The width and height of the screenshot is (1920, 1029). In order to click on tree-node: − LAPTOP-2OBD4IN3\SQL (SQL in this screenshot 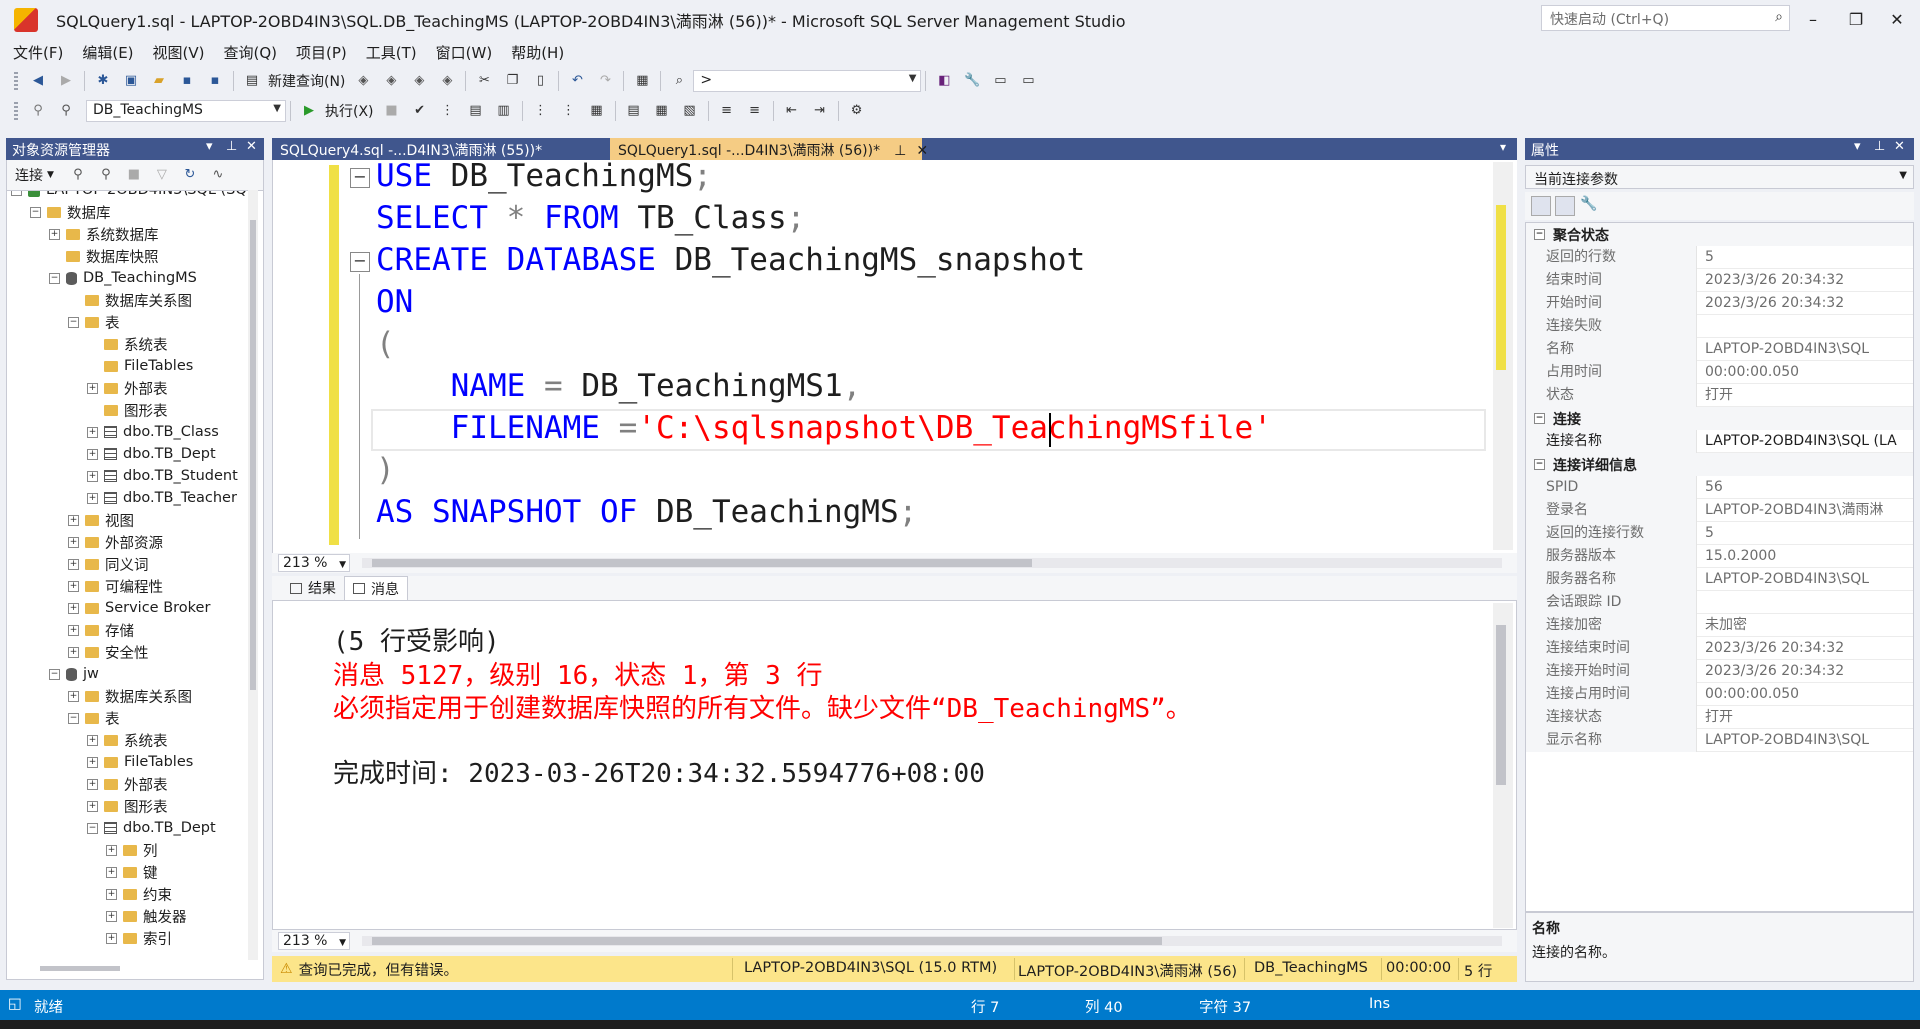, I will do `click(133, 196)`.